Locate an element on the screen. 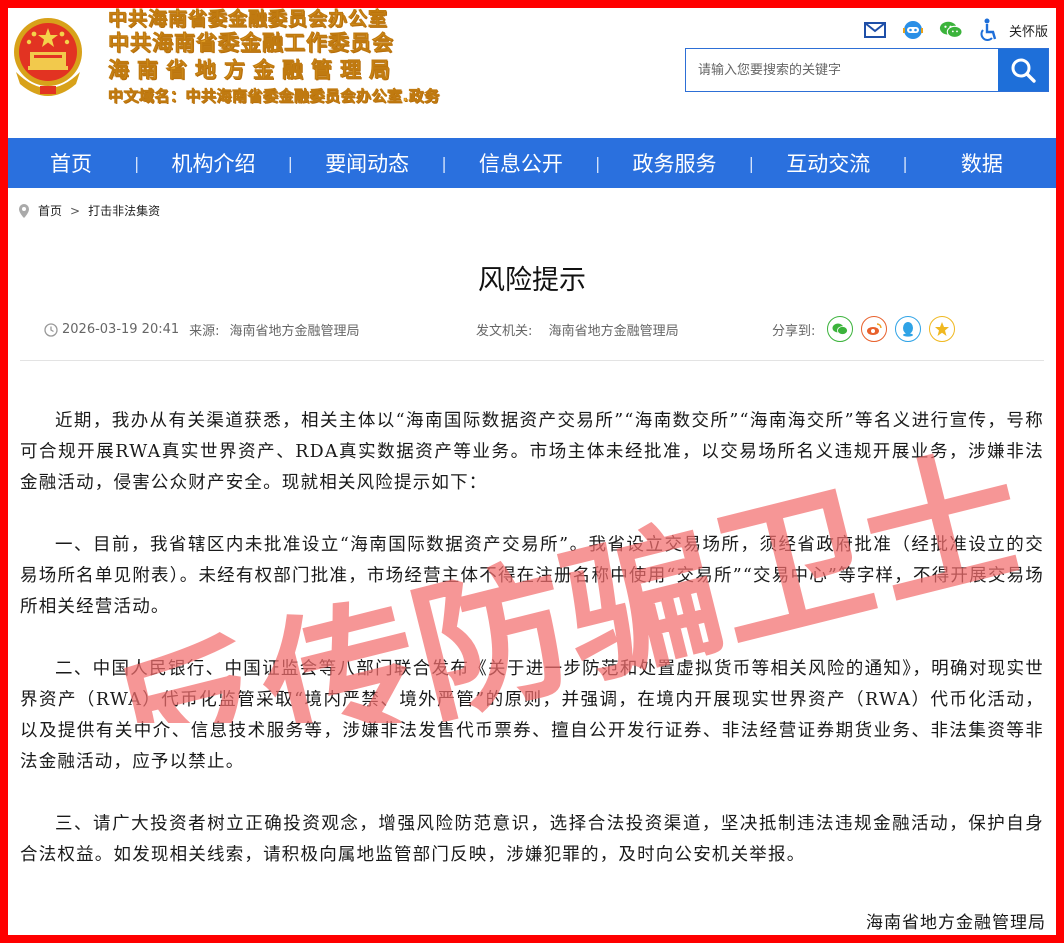 The image size is (1064, 943). nav-item-home: 首页 is located at coordinates (71, 163).